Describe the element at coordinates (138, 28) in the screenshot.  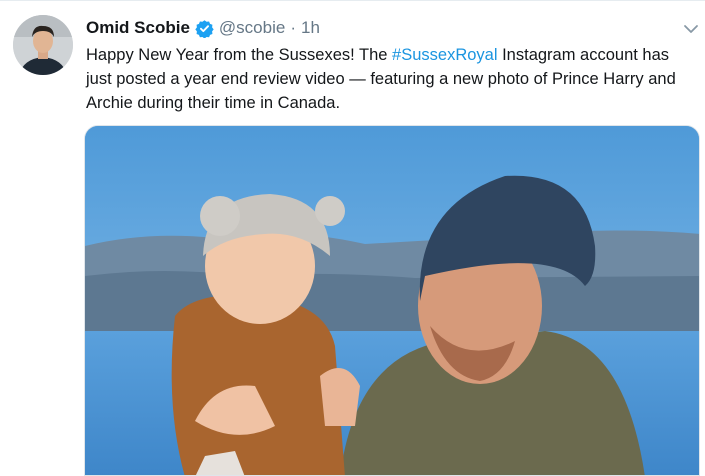
I see `author-name: Omid Scobie` at that location.